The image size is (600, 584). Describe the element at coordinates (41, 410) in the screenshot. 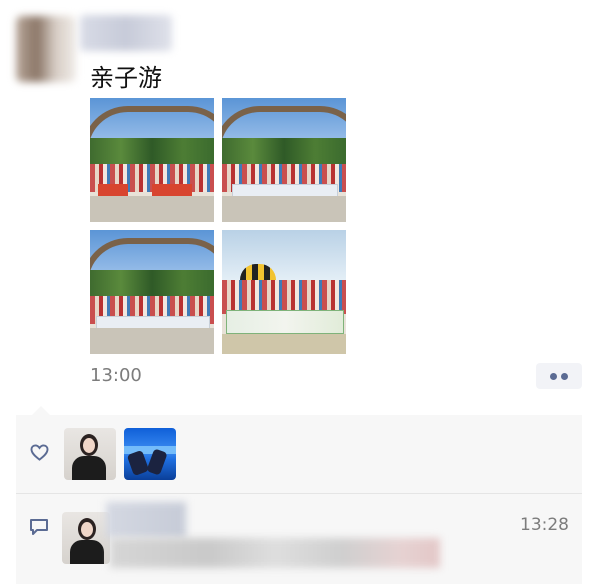

I see `panel-pointer` at that location.